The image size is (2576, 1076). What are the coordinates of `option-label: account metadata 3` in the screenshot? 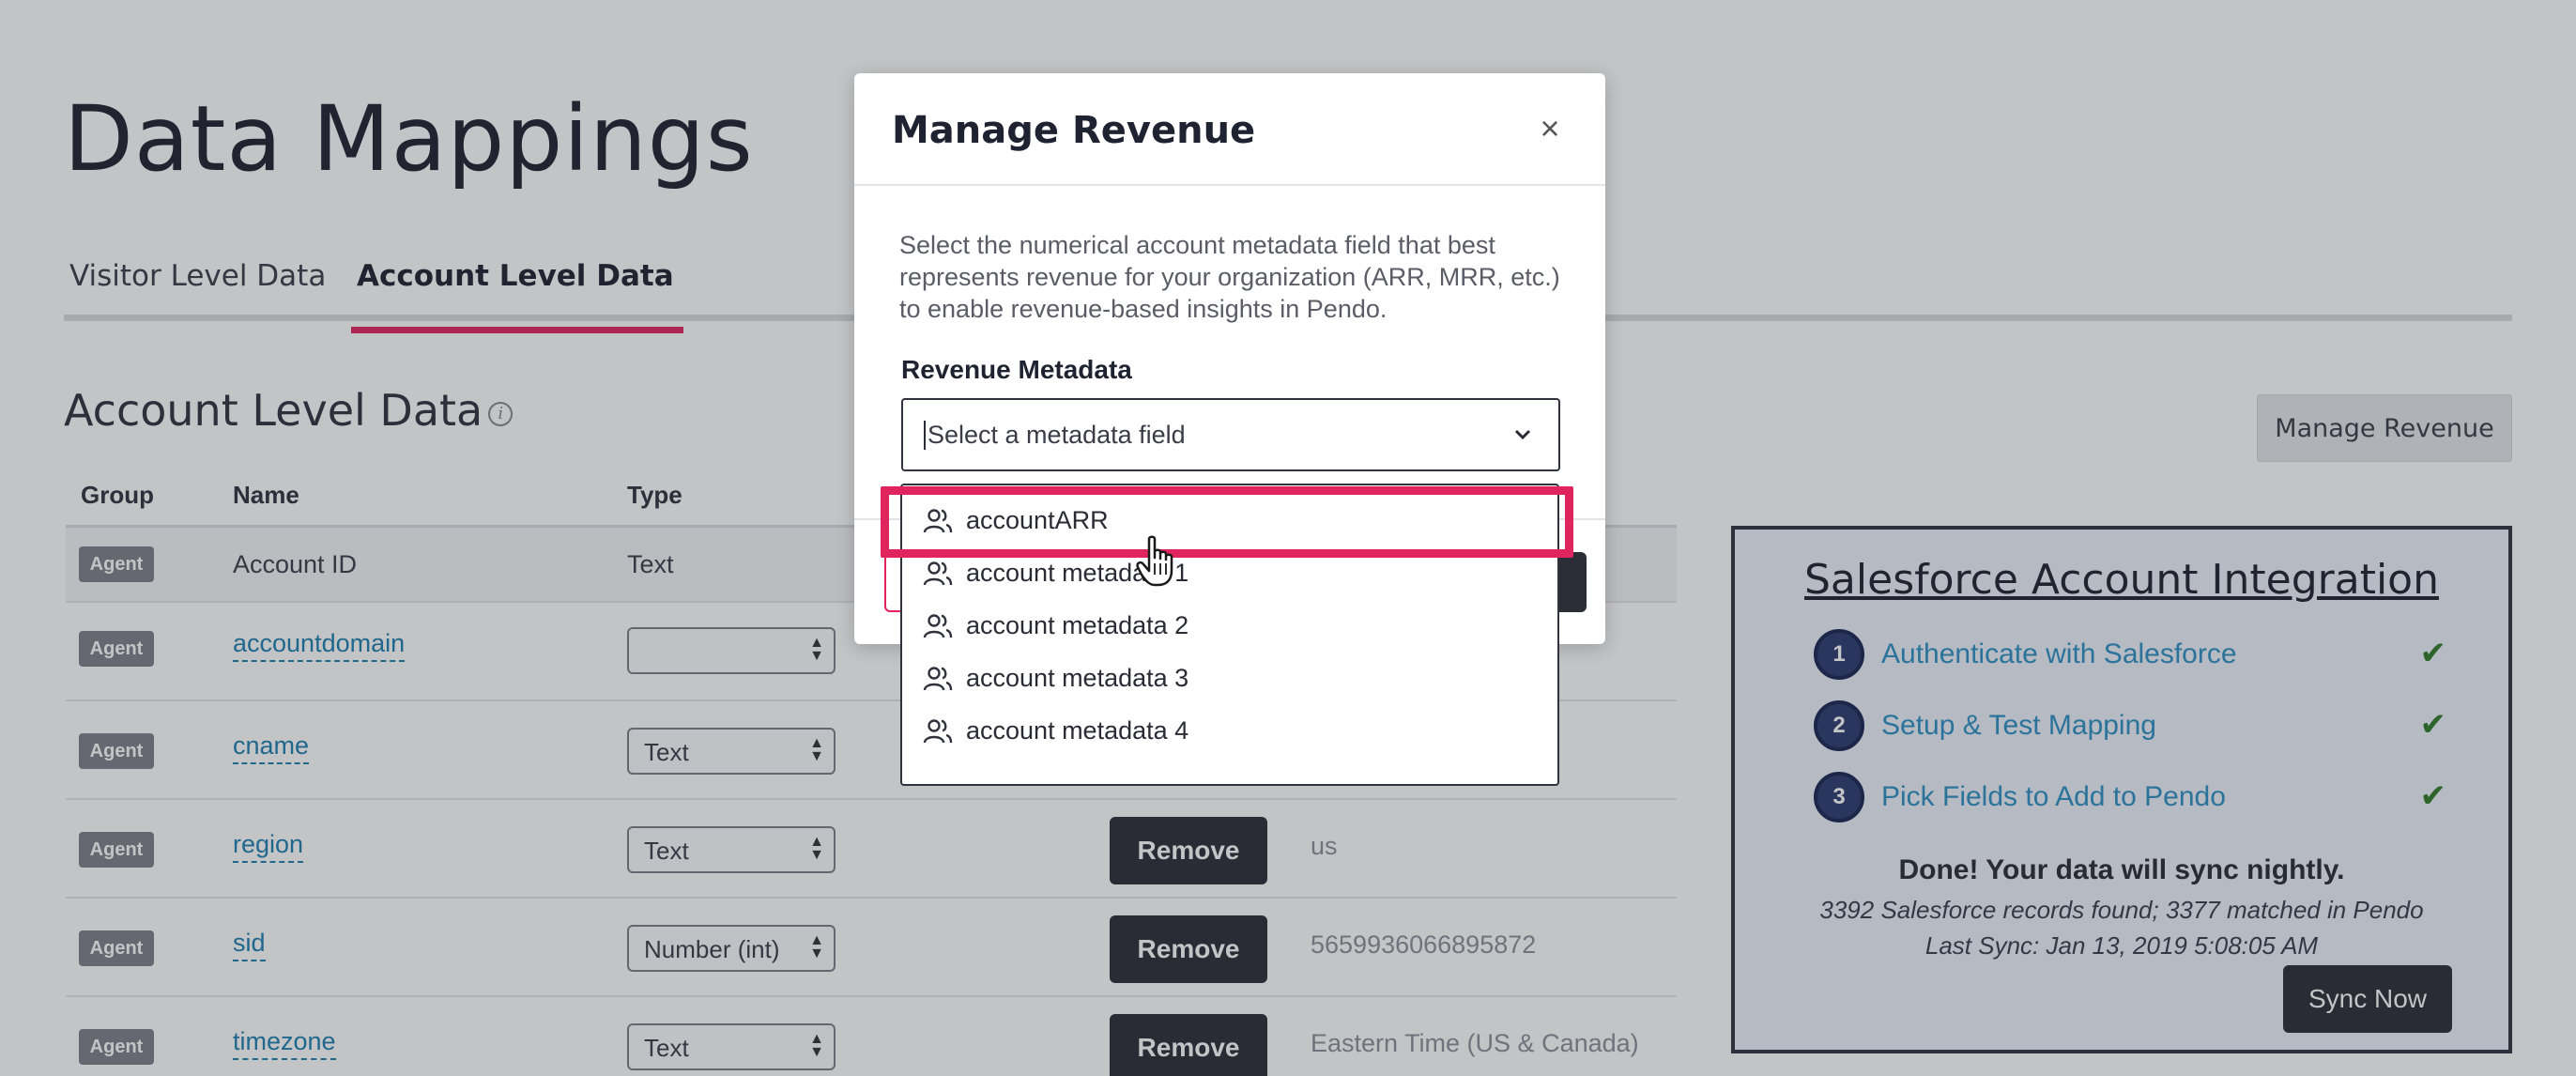 It's located at (1077, 678).